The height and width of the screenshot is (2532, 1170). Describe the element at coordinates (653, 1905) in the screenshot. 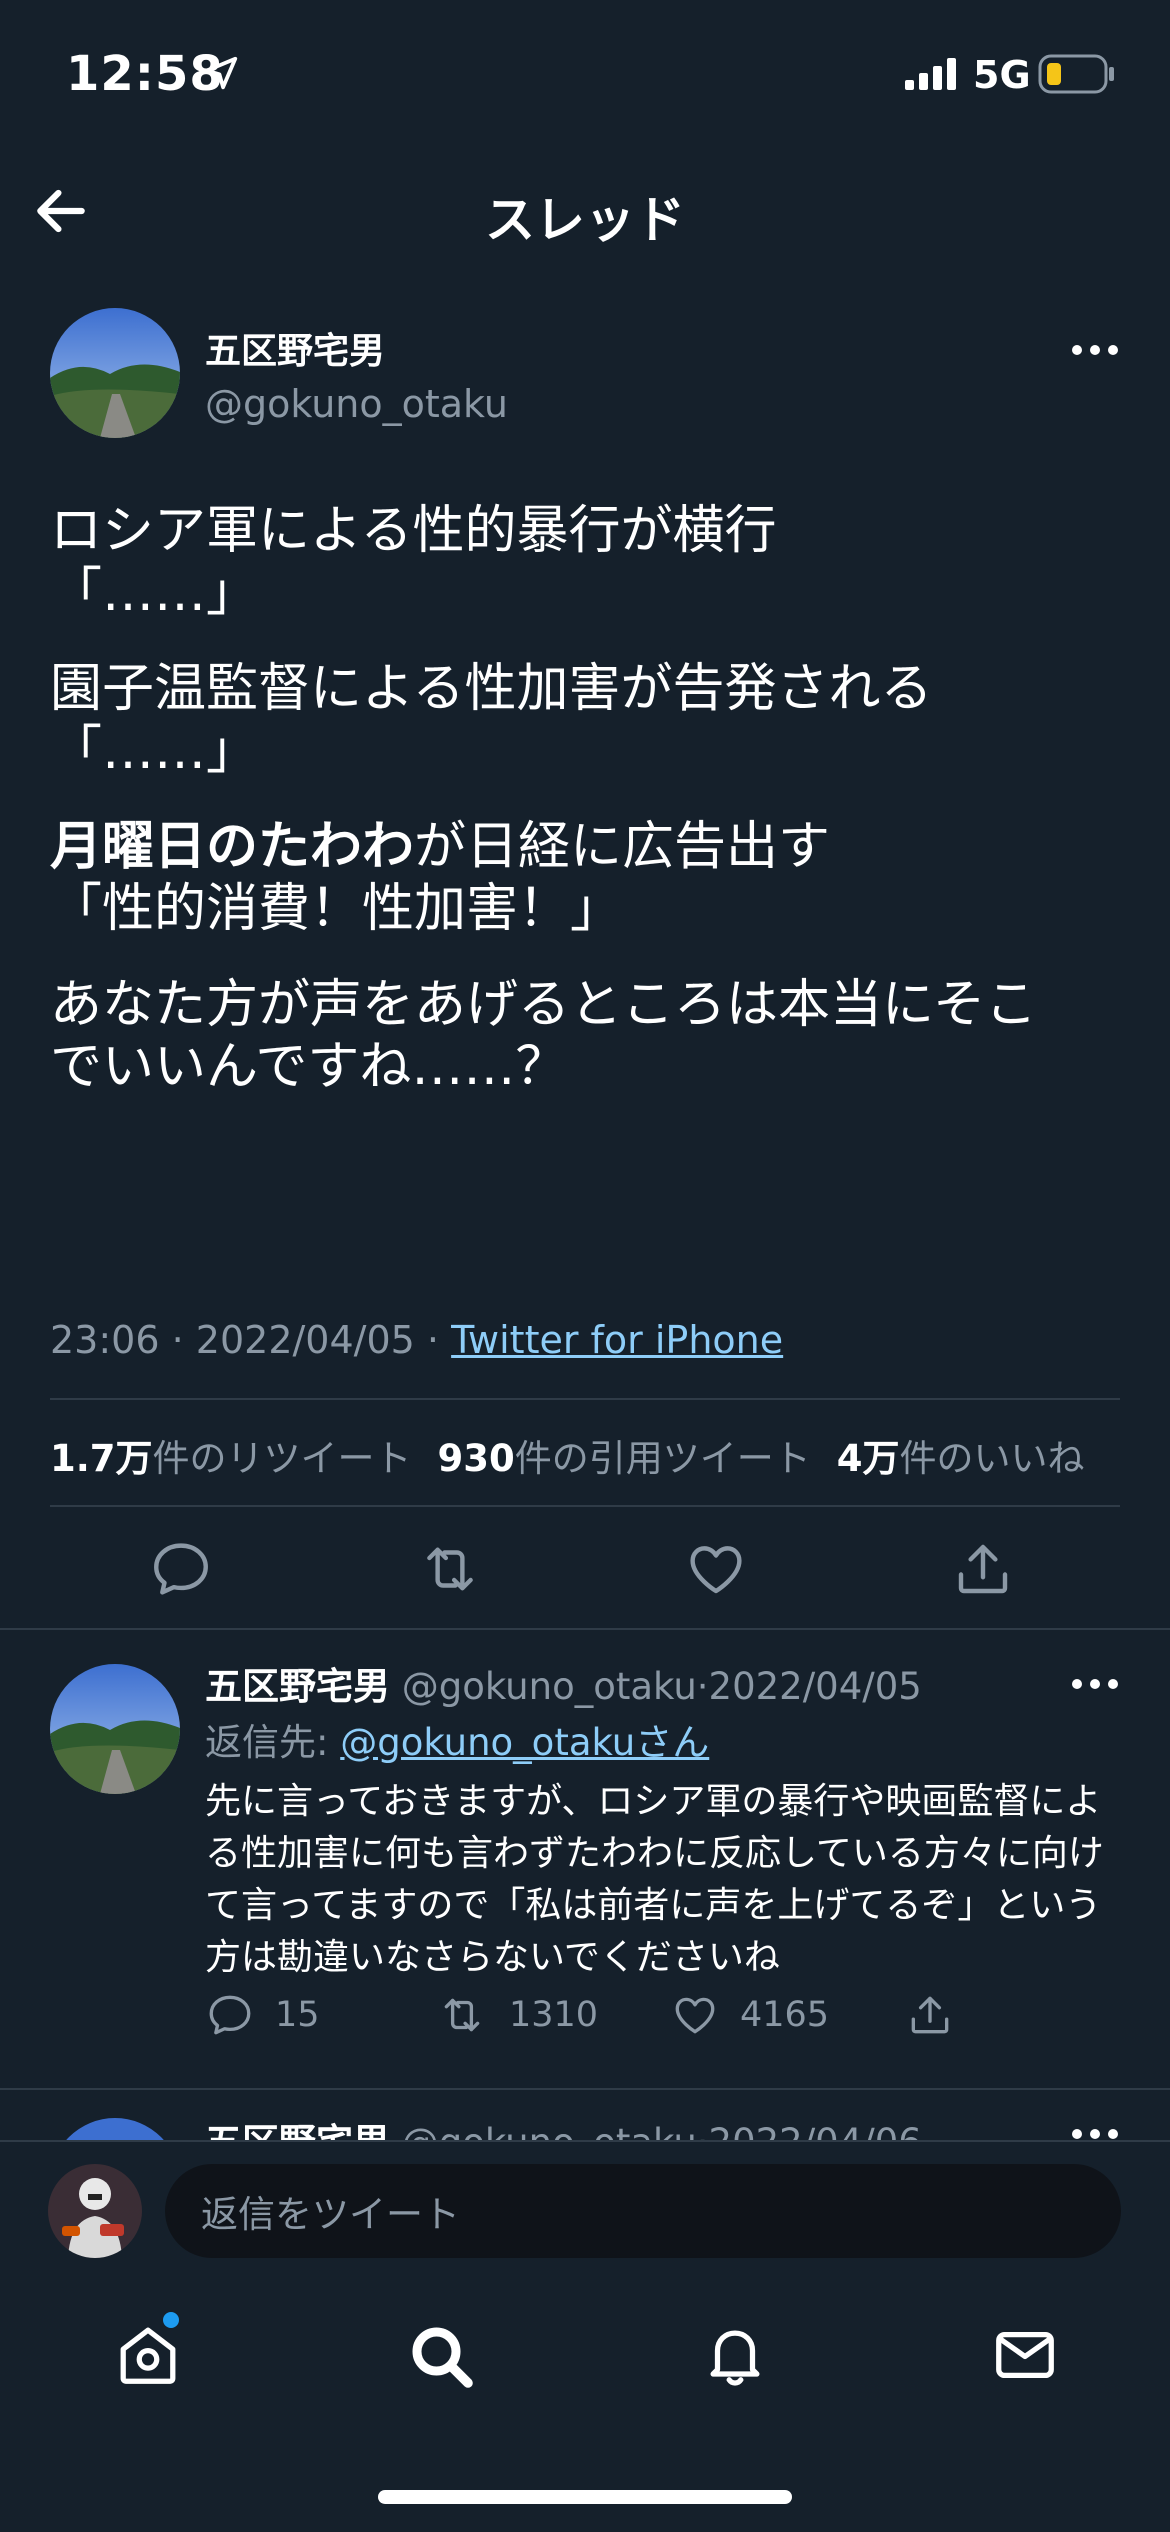

I see `reply-text-line: て言ってますので「私は前者に声を上げてるぞ」という` at that location.